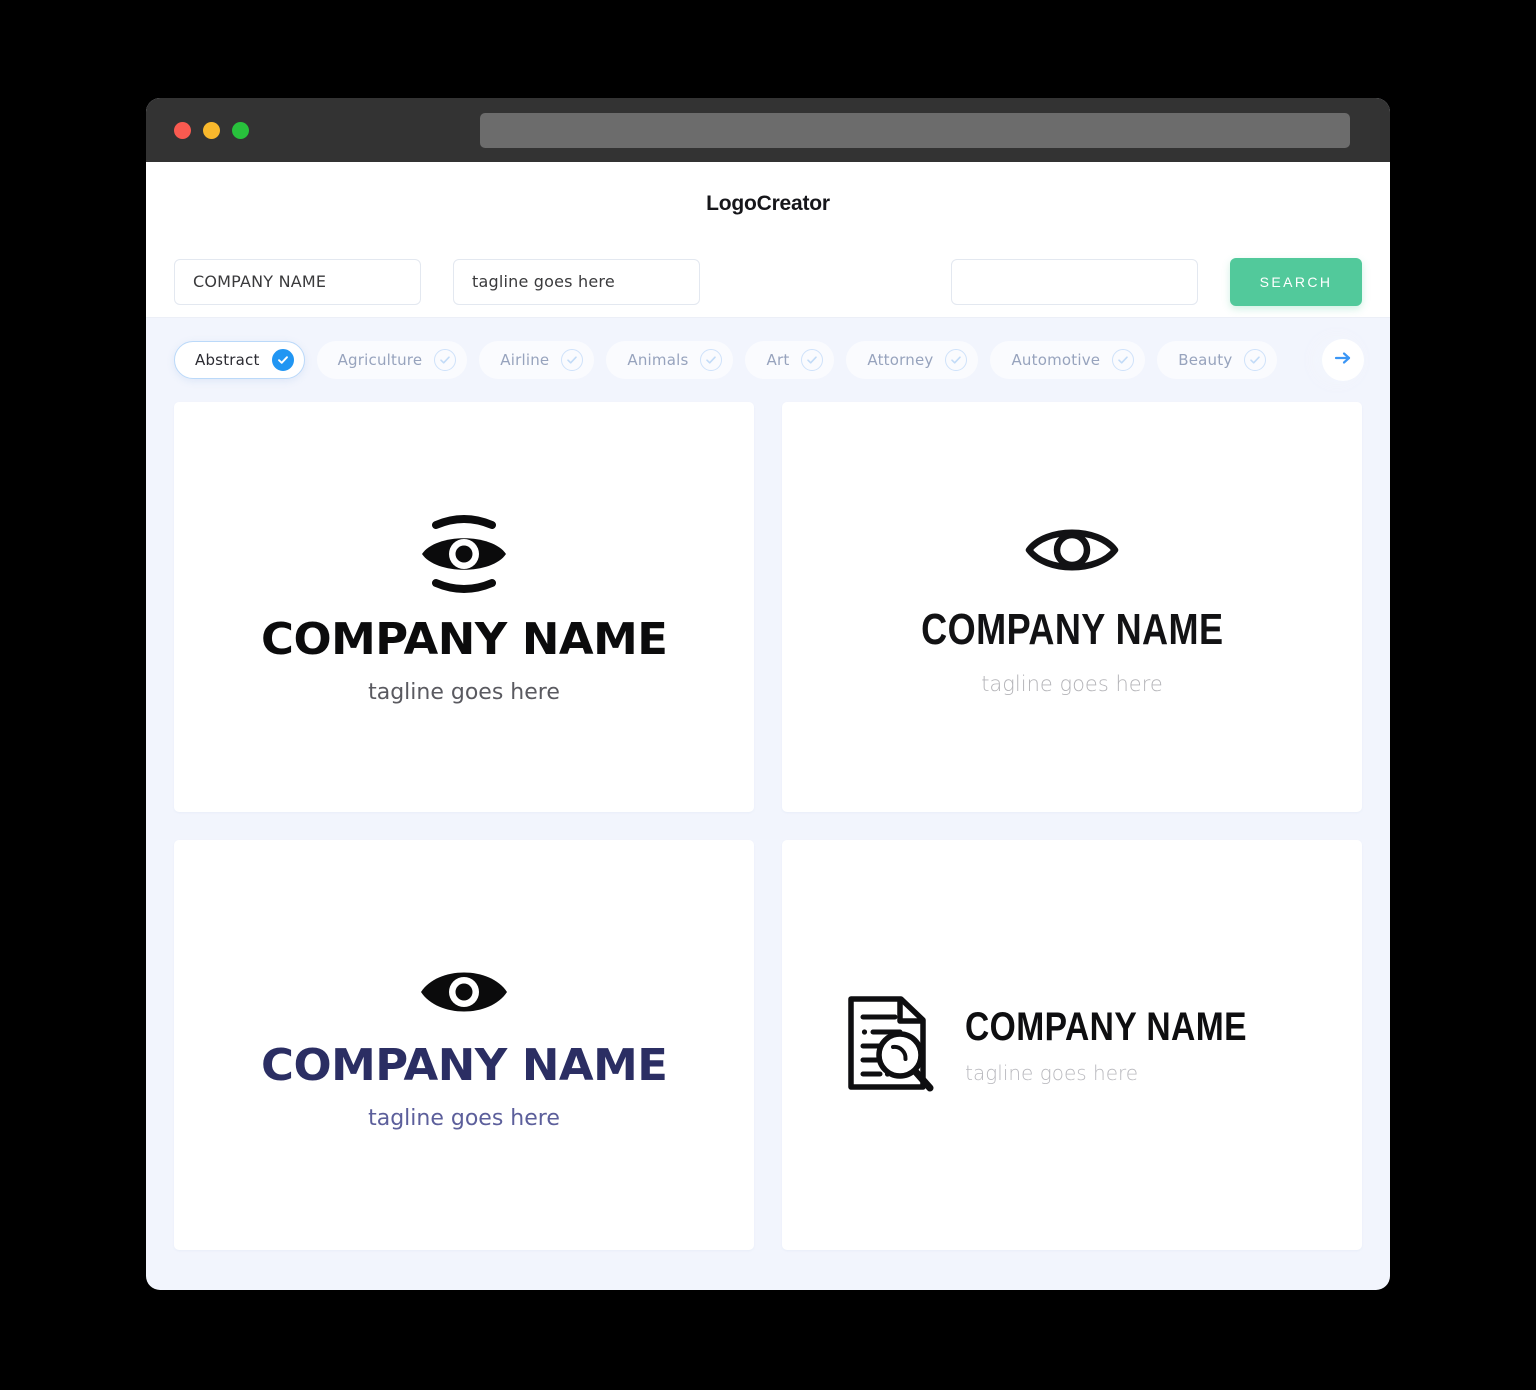  I want to click on search-button: SEARCH, so click(1296, 281).